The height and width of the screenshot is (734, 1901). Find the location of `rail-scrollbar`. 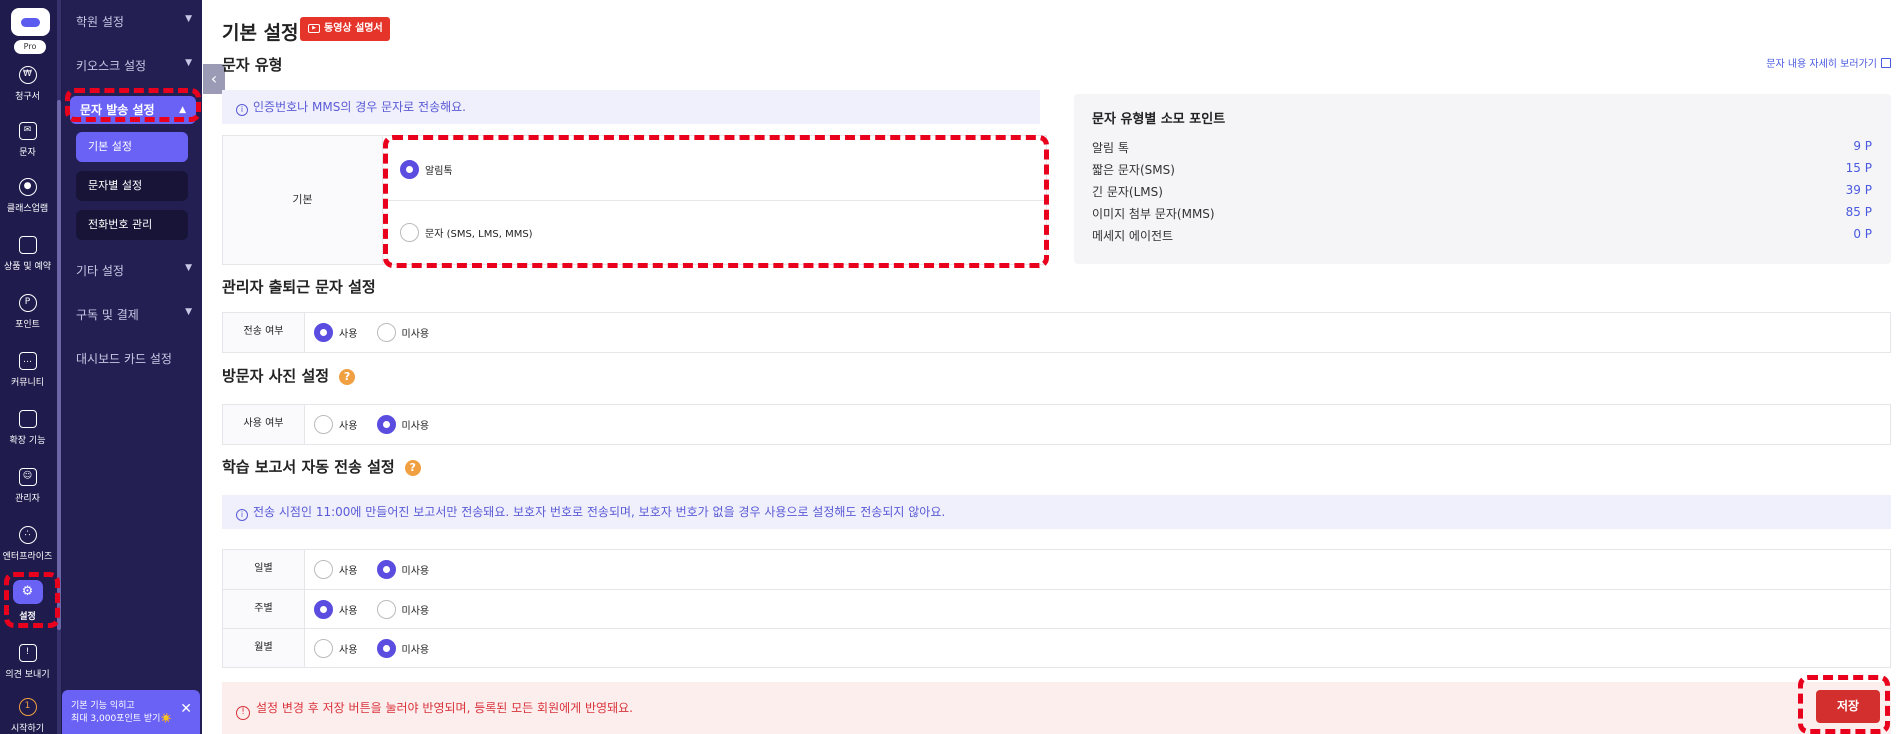

rail-scrollbar is located at coordinates (59, 367).